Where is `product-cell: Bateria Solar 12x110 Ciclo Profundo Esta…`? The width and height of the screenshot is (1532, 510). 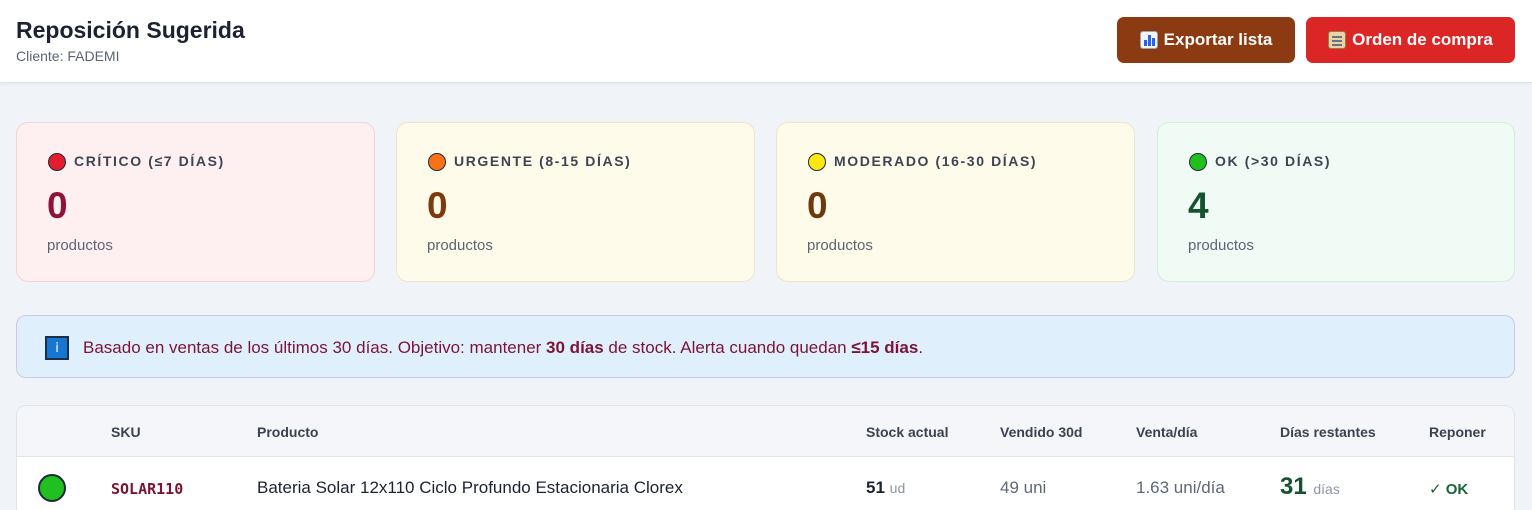 product-cell: Bateria Solar 12x110 Ciclo Profundo Esta… is located at coordinates (470, 487).